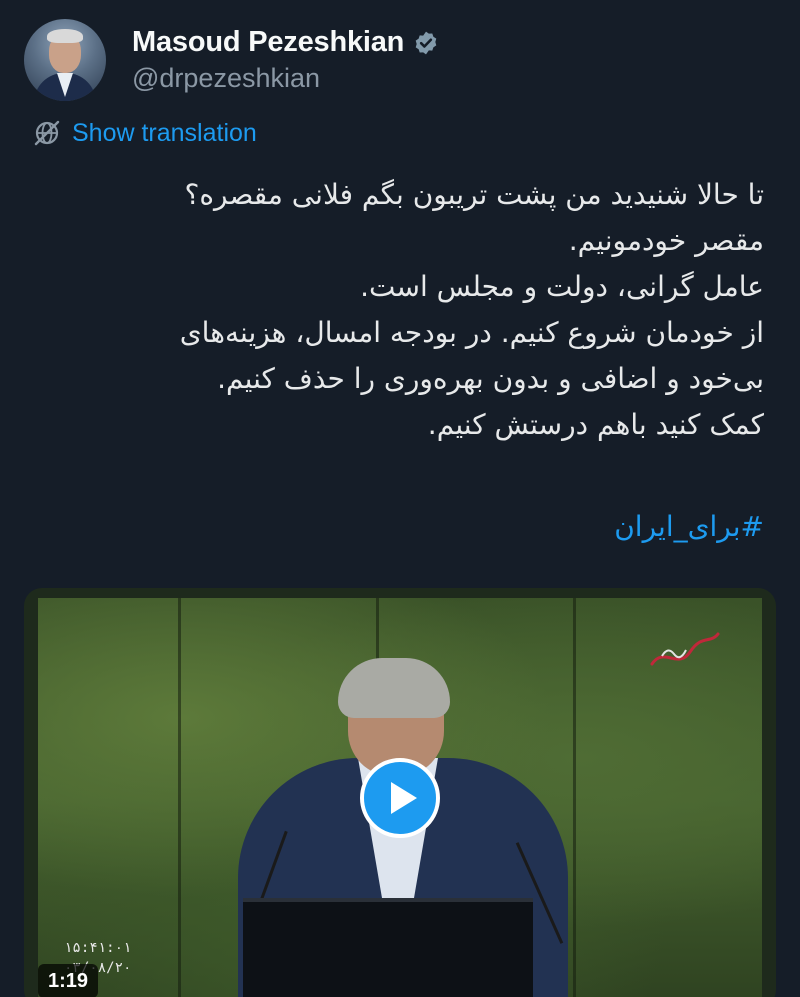 The height and width of the screenshot is (997, 800). What do you see at coordinates (285, 60) in the screenshot?
I see `author-identity: Masoud Pezeshkian @drpezeshkian` at bounding box center [285, 60].